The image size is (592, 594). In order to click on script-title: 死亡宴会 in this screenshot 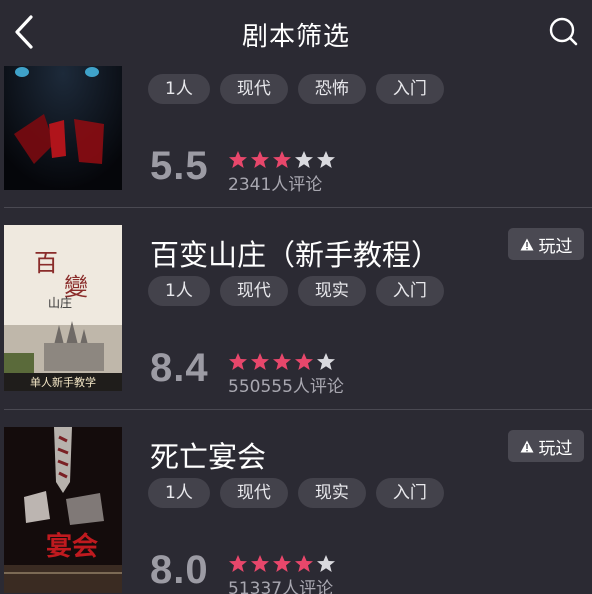, I will do `click(208, 455)`.